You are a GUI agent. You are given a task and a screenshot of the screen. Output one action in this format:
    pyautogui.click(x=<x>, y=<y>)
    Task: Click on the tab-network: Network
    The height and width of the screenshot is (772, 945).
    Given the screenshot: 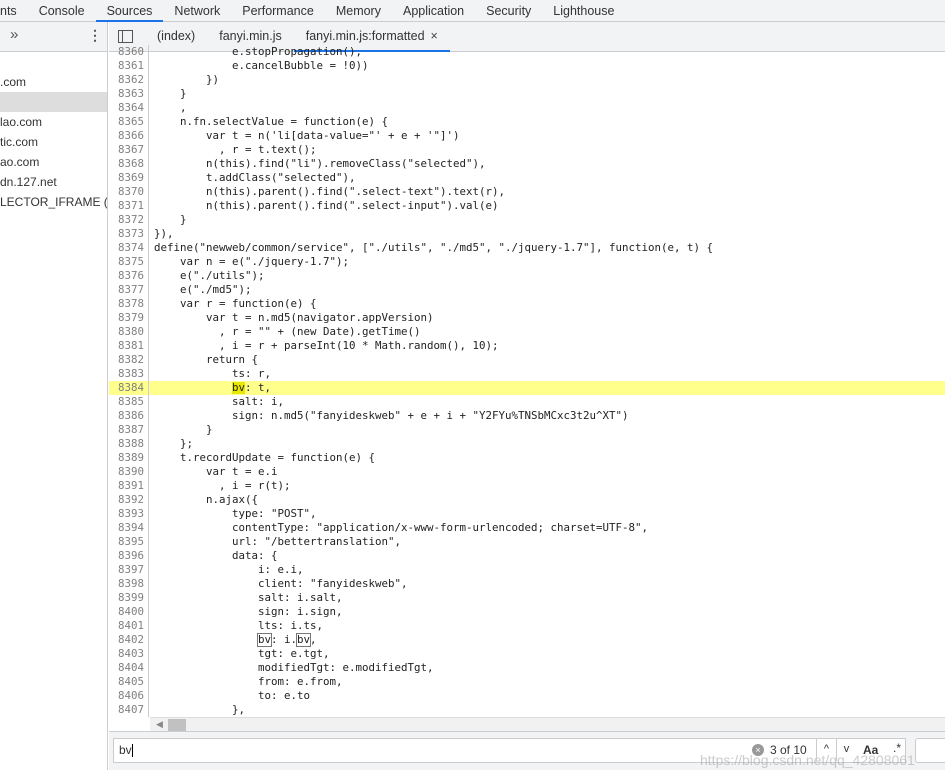 What is the action you would take?
    pyautogui.click(x=197, y=10)
    